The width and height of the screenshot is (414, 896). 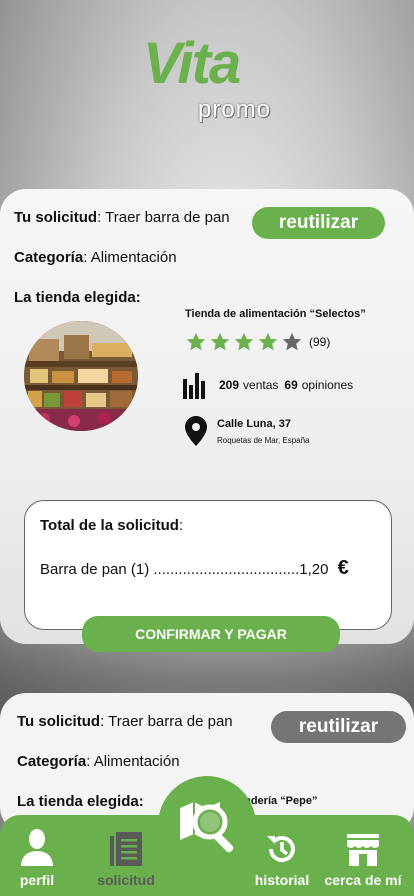 I want to click on category-value: : Alimentación, so click(x=130, y=257).